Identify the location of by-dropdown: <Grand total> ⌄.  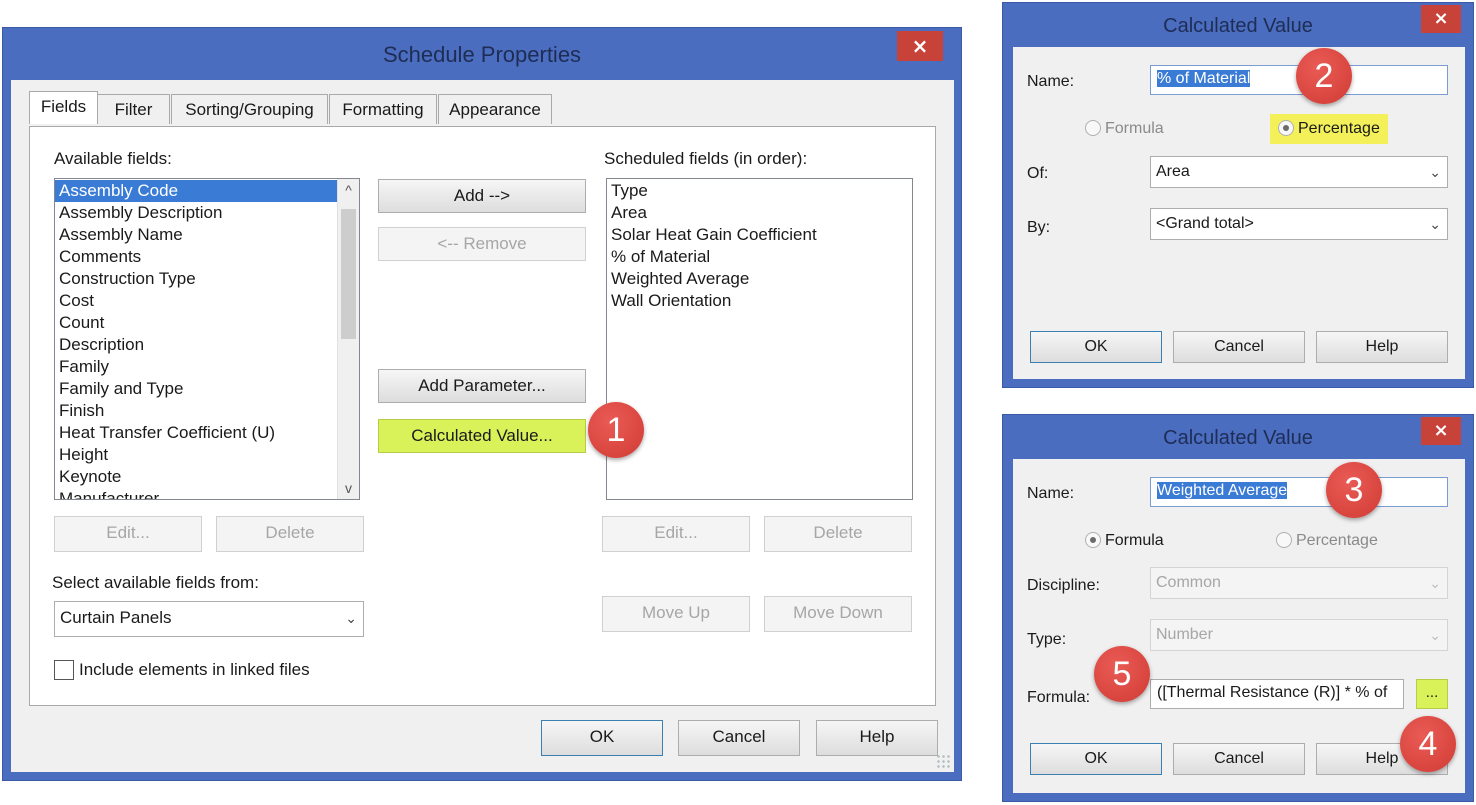
(1299, 224).